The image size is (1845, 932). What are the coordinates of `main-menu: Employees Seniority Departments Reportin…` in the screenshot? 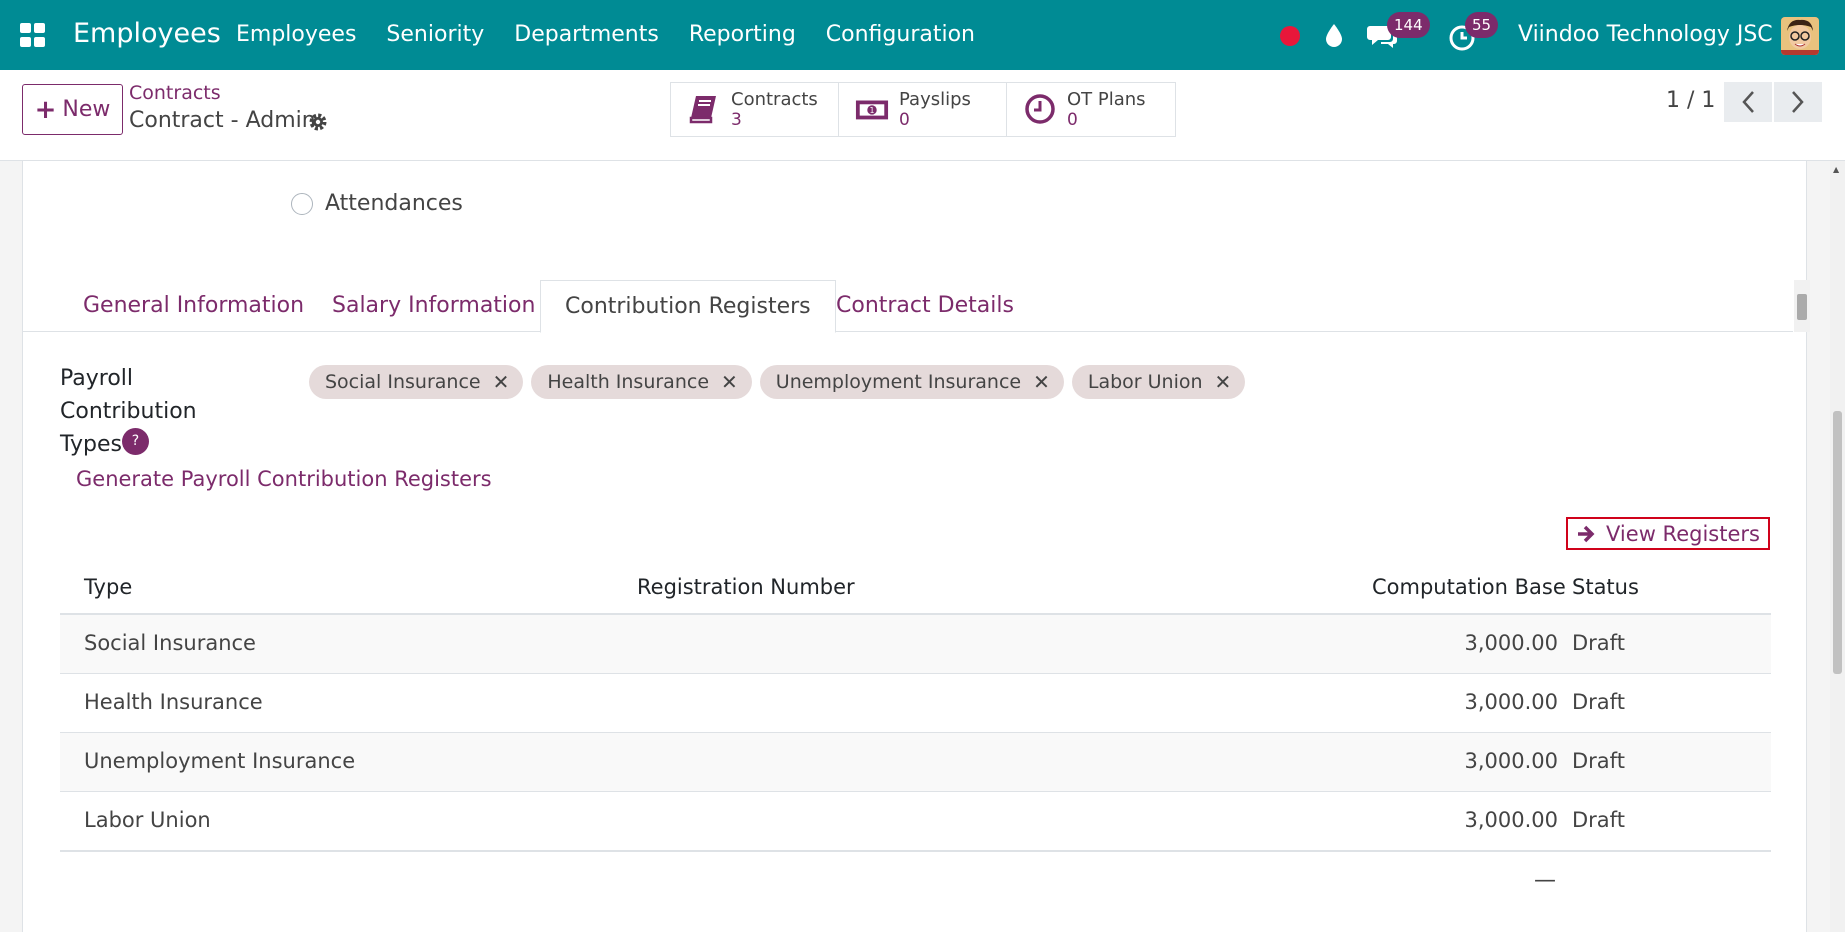 It's located at (620, 34).